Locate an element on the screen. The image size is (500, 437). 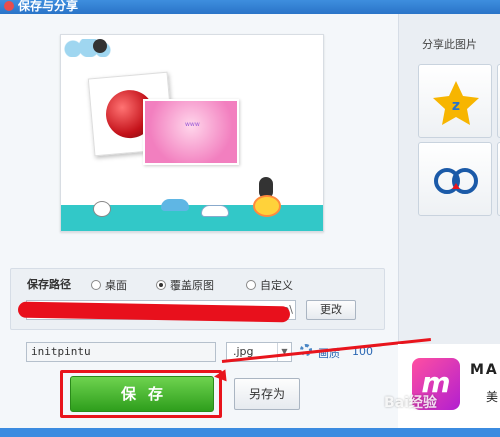
radio-desktop: 桌面 is located at coordinates (109, 285).